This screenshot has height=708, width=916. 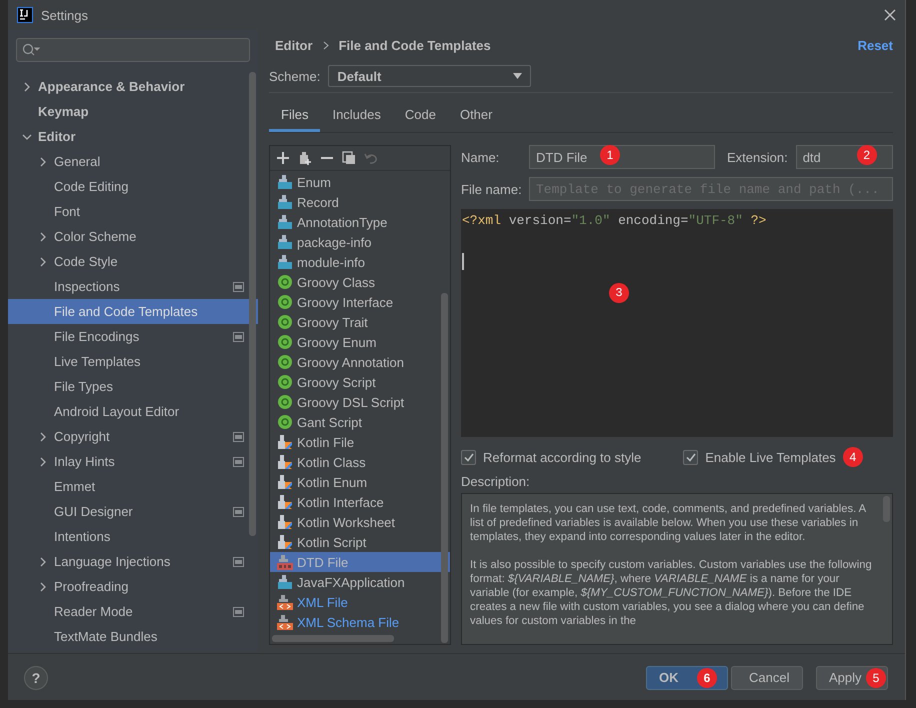 I want to click on tab: Files, so click(x=294, y=116).